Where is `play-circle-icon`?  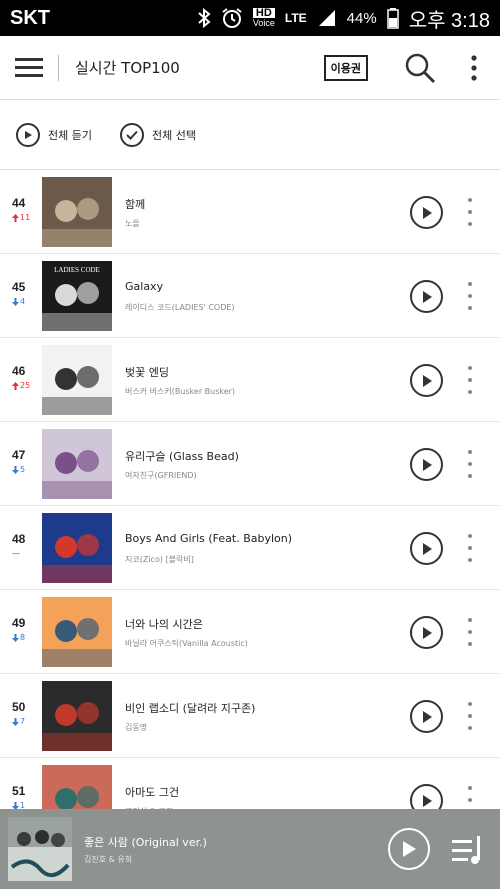 play-circle-icon is located at coordinates (28, 134).